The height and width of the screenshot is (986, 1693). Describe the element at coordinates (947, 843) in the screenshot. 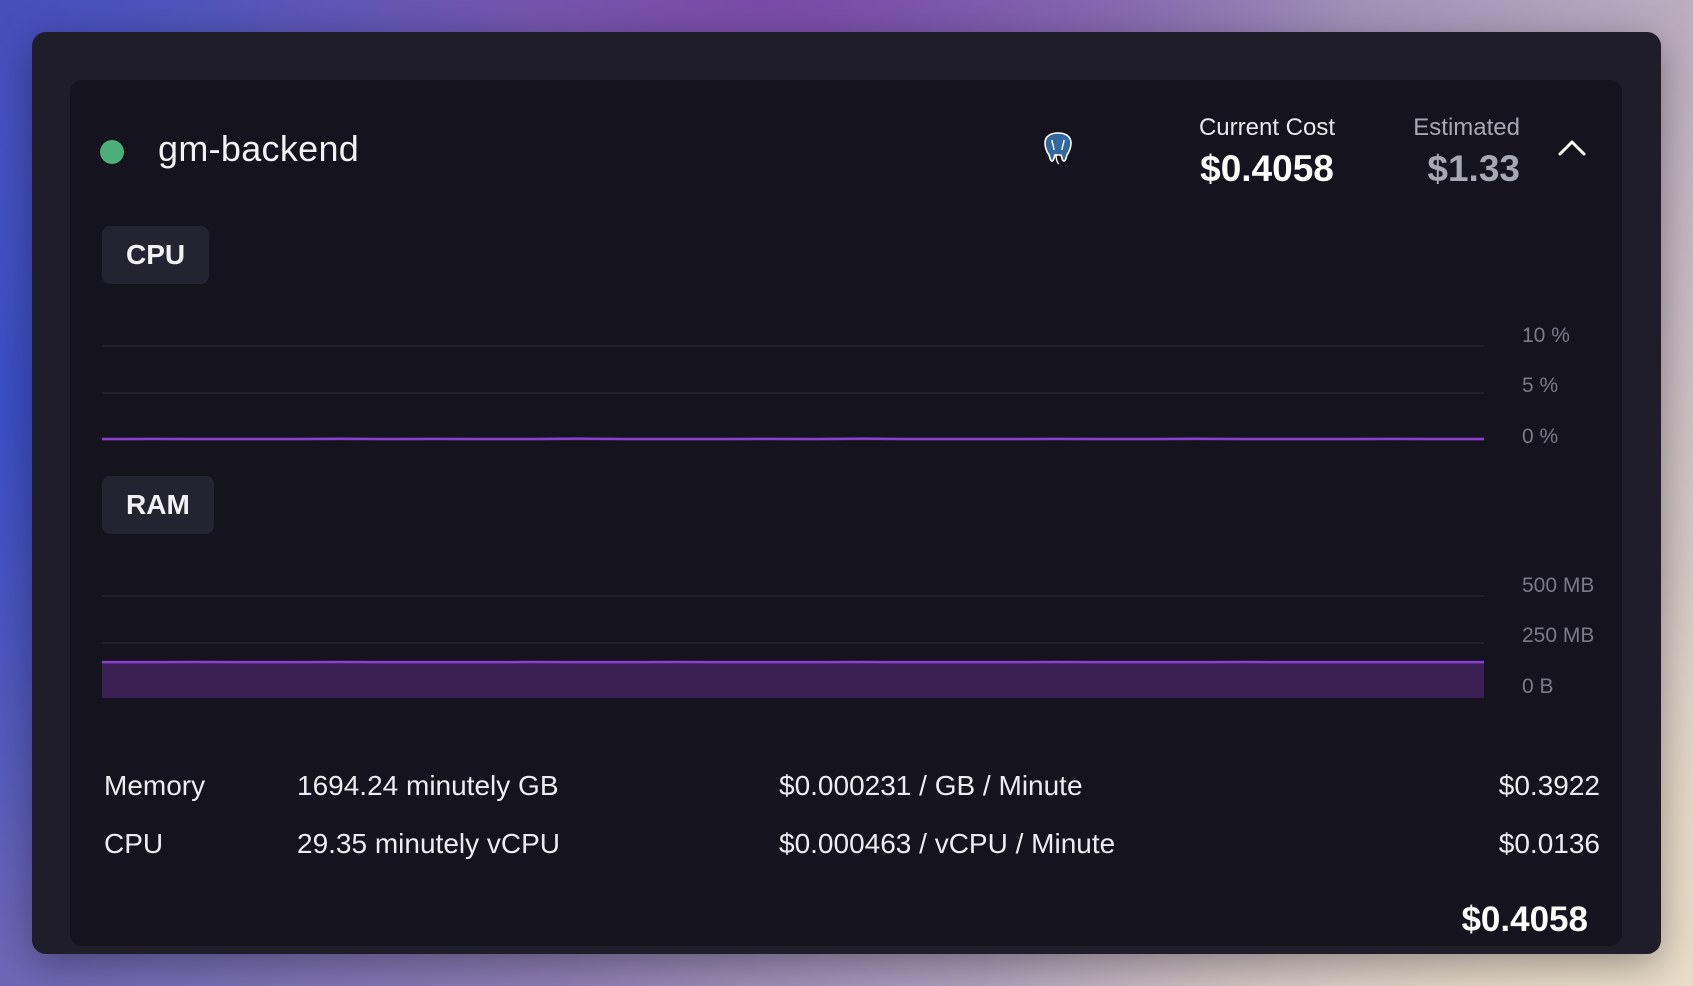

I see `usage-rate: $0.000463 / vCPU / Minute` at that location.